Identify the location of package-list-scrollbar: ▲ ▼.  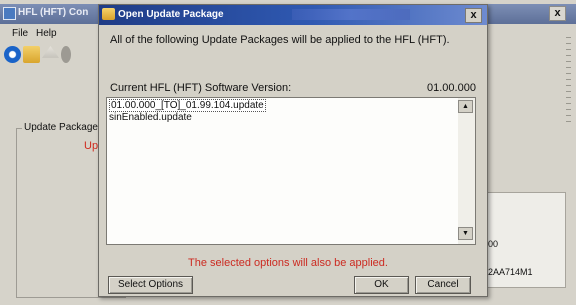
(466, 171).